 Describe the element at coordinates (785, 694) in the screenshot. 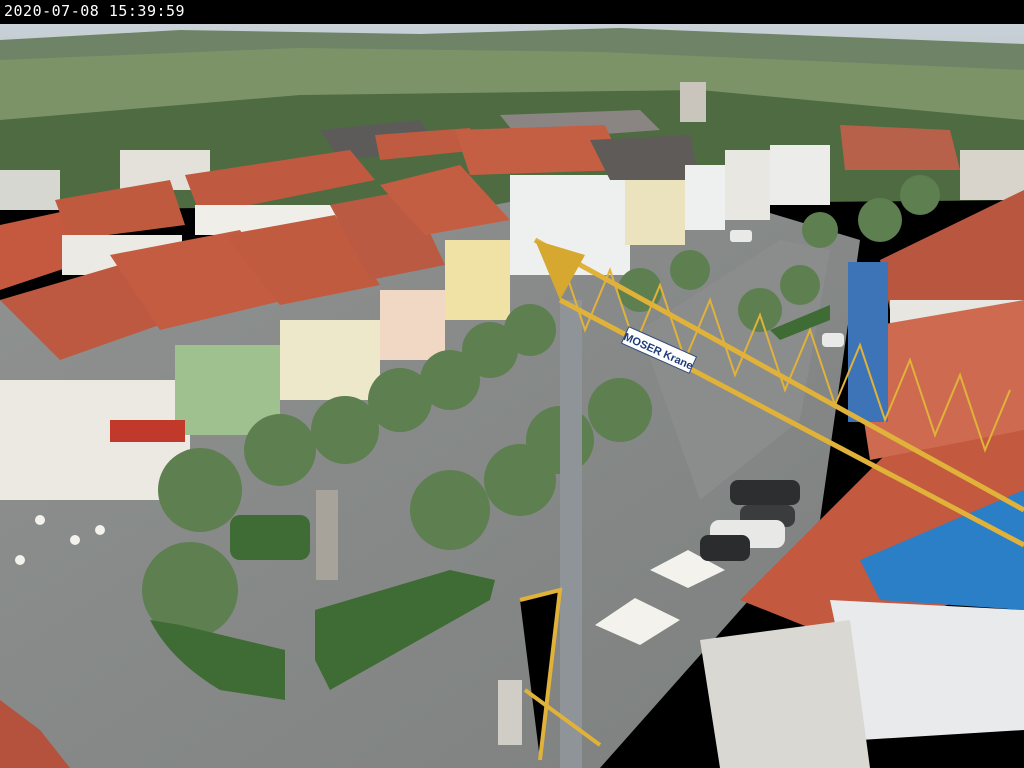

I see `demolished-walls` at that location.